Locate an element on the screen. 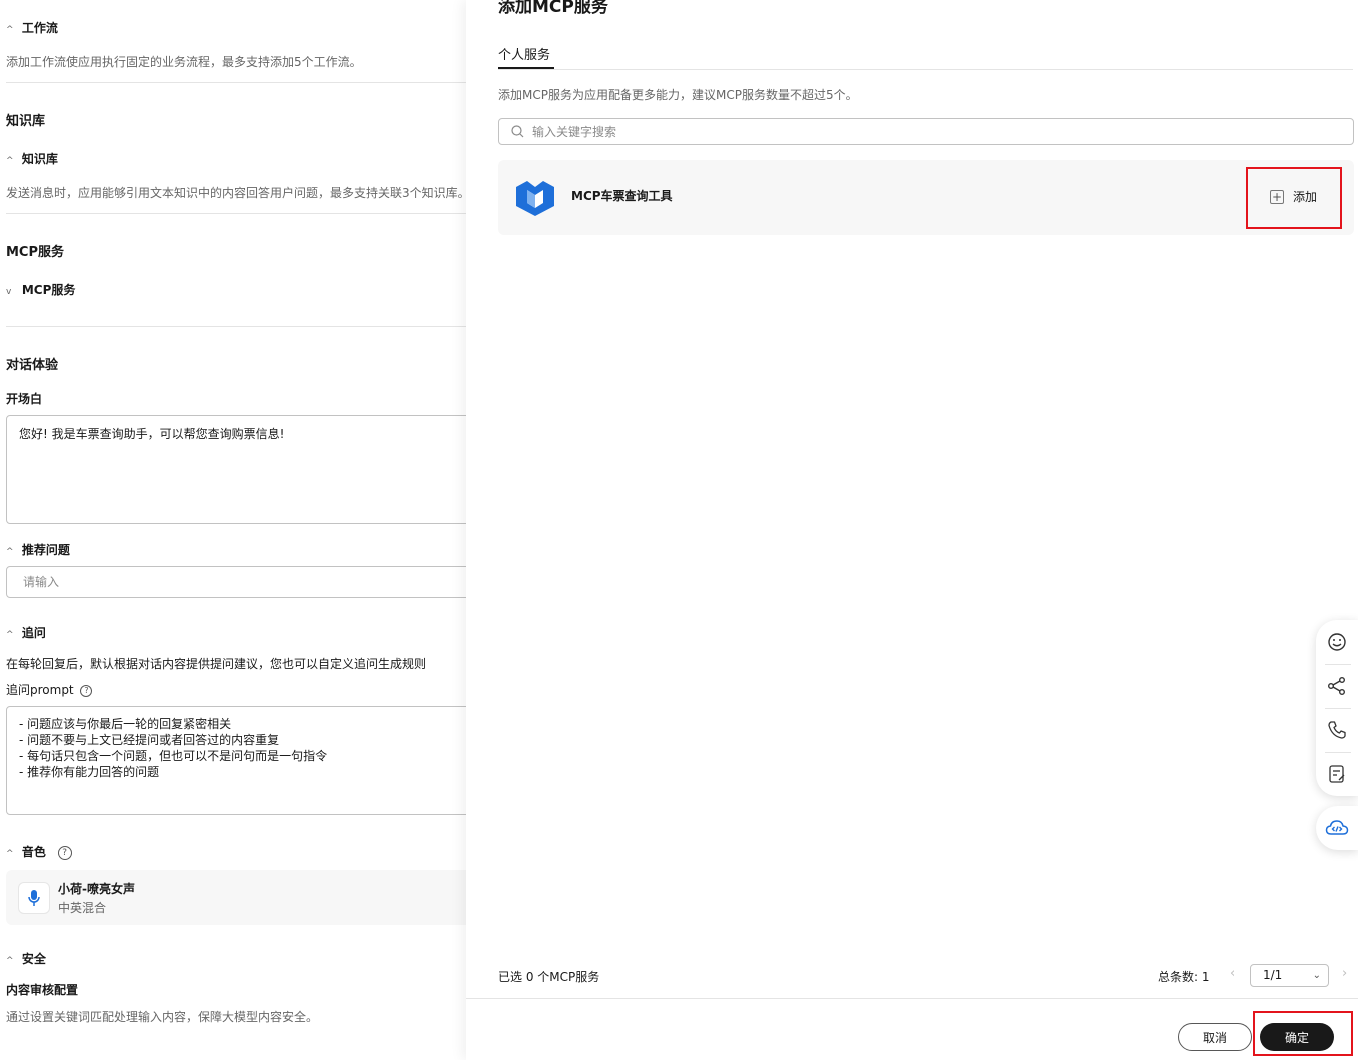  knowledge-header: ^ 知识库 is located at coordinates (32, 158).